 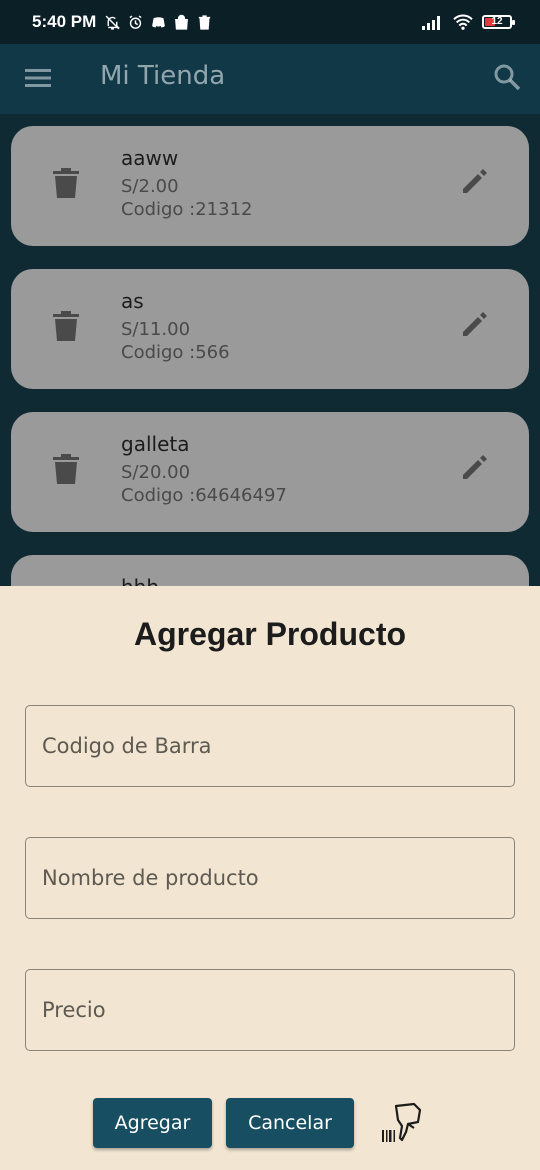 I want to click on cancel-button: Cancelar, so click(x=290, y=1123).